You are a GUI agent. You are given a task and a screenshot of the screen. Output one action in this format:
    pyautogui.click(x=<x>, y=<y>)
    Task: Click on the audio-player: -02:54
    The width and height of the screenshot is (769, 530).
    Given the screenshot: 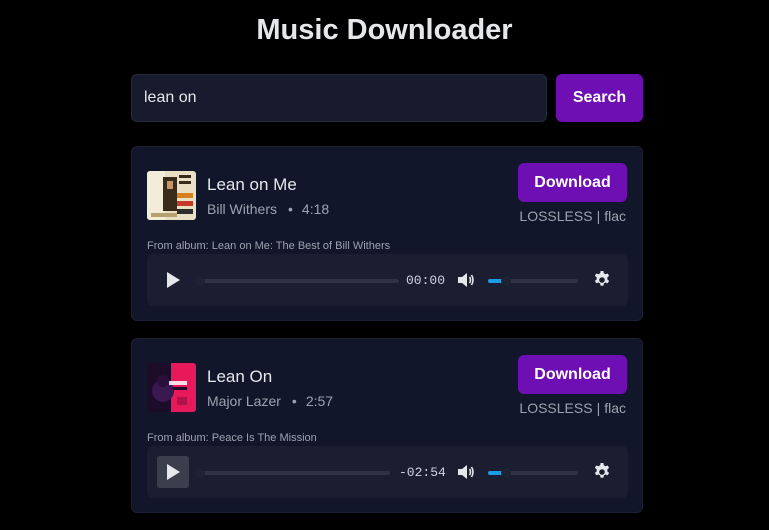 What is the action you would take?
    pyautogui.click(x=387, y=472)
    